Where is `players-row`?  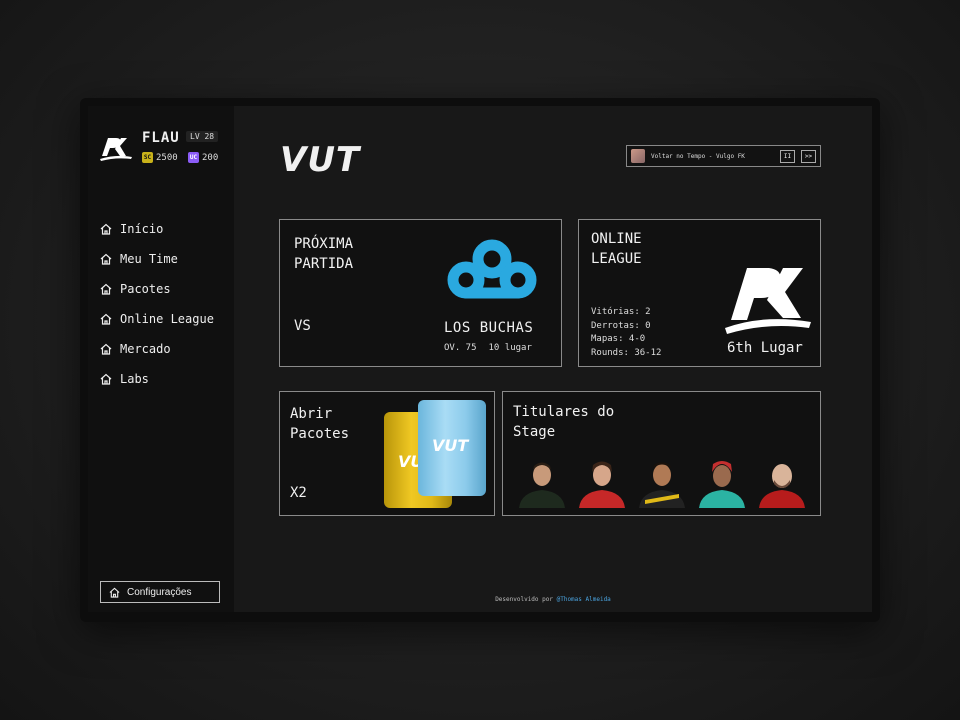 players-row is located at coordinates (662, 483).